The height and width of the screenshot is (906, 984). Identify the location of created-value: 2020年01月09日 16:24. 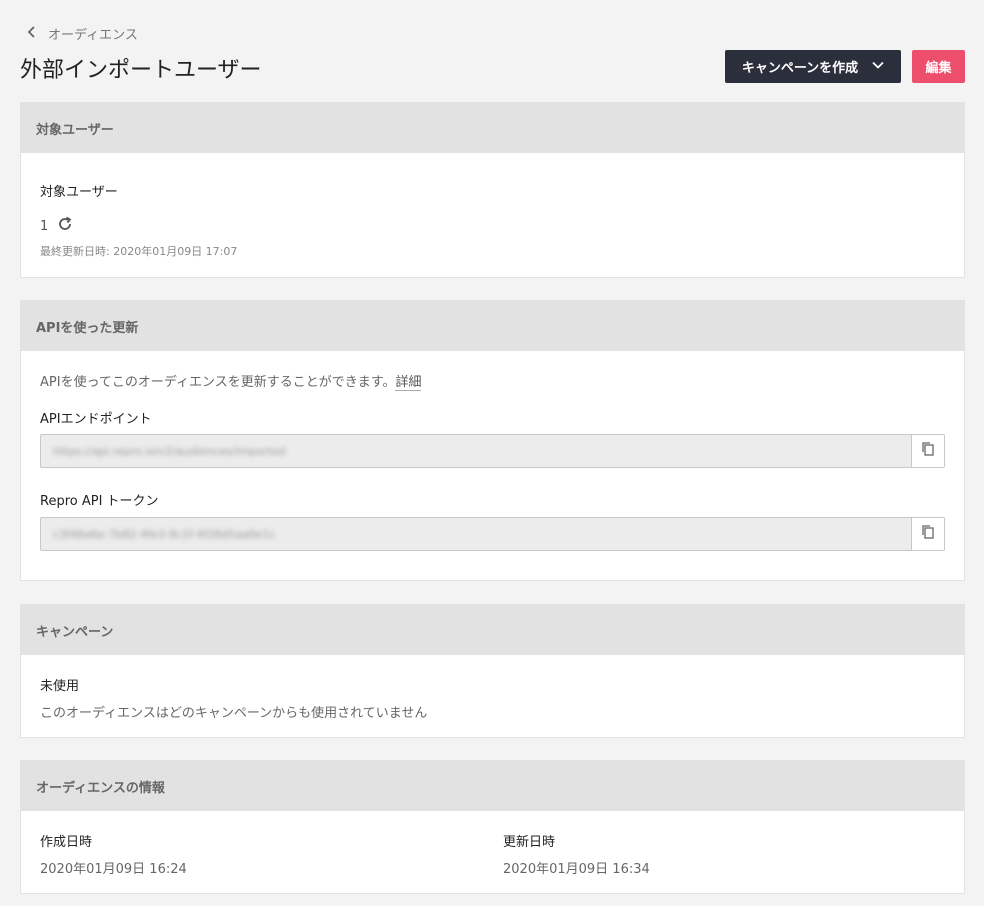
(113, 869).